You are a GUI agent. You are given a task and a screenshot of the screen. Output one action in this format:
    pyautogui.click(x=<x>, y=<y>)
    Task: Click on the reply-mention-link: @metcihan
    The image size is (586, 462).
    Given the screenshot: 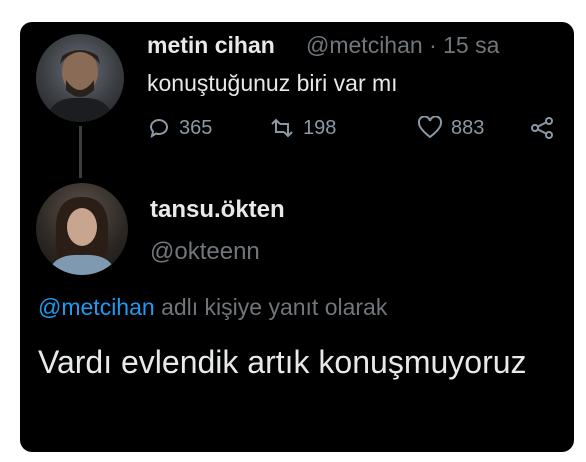 What is the action you would take?
    pyautogui.click(x=96, y=307)
    